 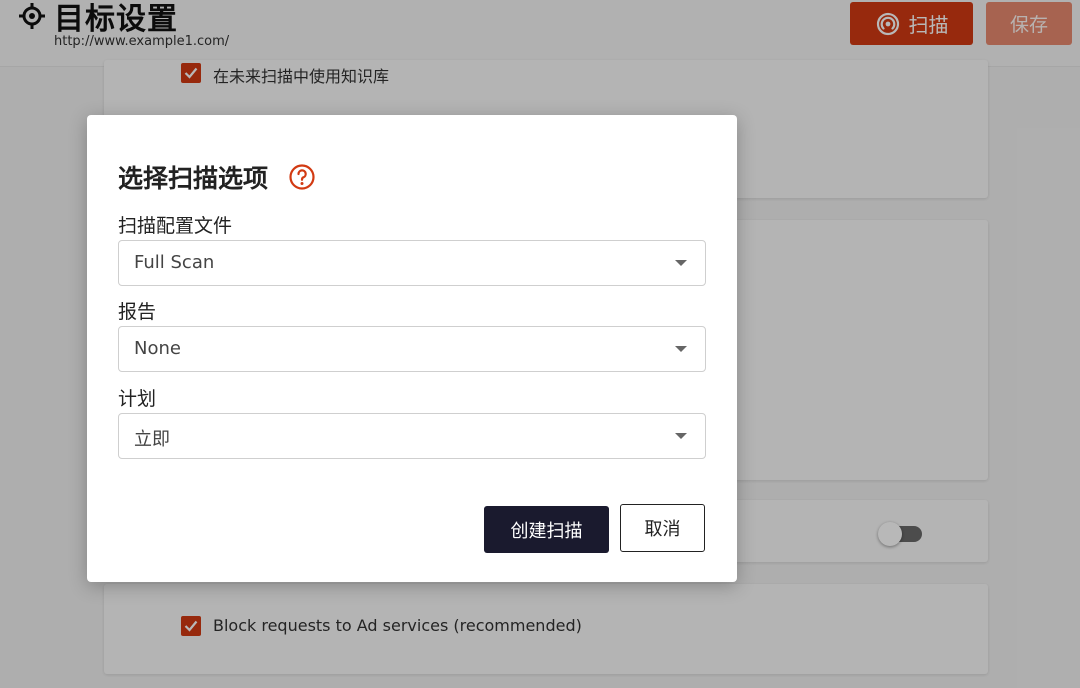 What do you see at coordinates (152, 439) in the screenshot?
I see `schedule-value: 立即` at bounding box center [152, 439].